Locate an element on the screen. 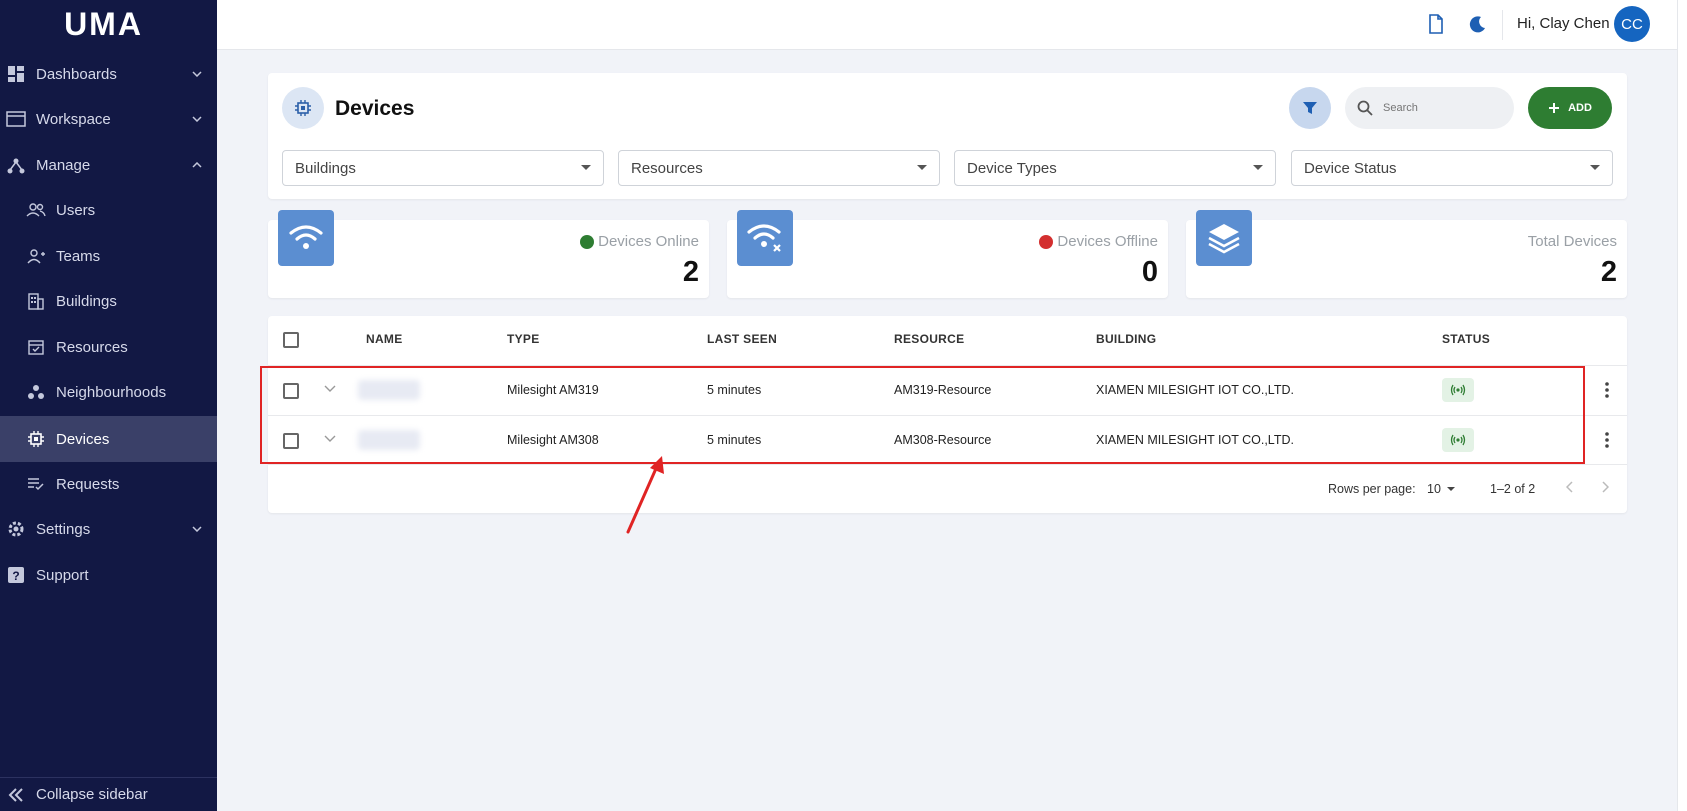  sidebar-item-label: Neighbourhoods is located at coordinates (111, 392).